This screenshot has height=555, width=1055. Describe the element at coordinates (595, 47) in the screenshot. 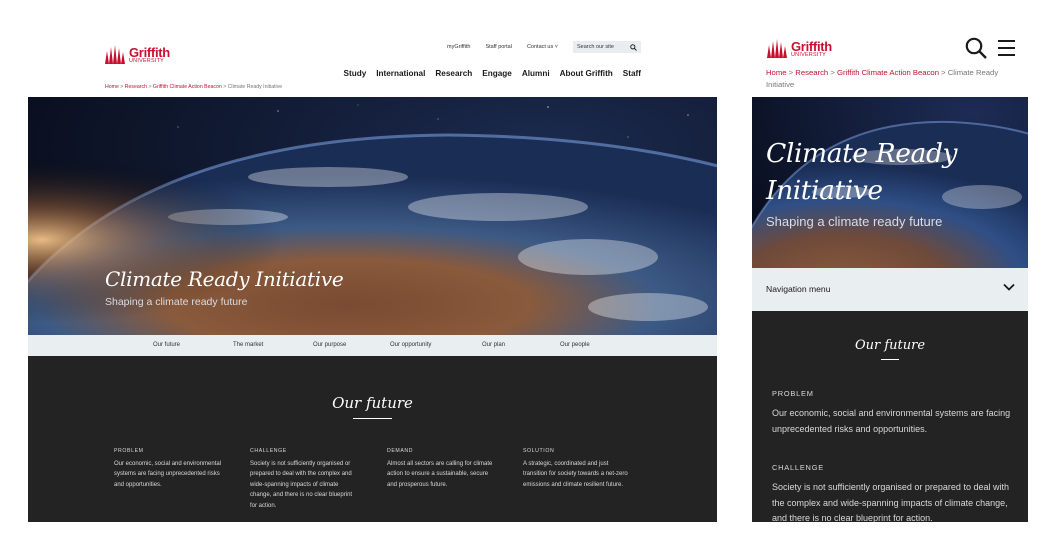

I see `search-placeholder: Search our site` at that location.